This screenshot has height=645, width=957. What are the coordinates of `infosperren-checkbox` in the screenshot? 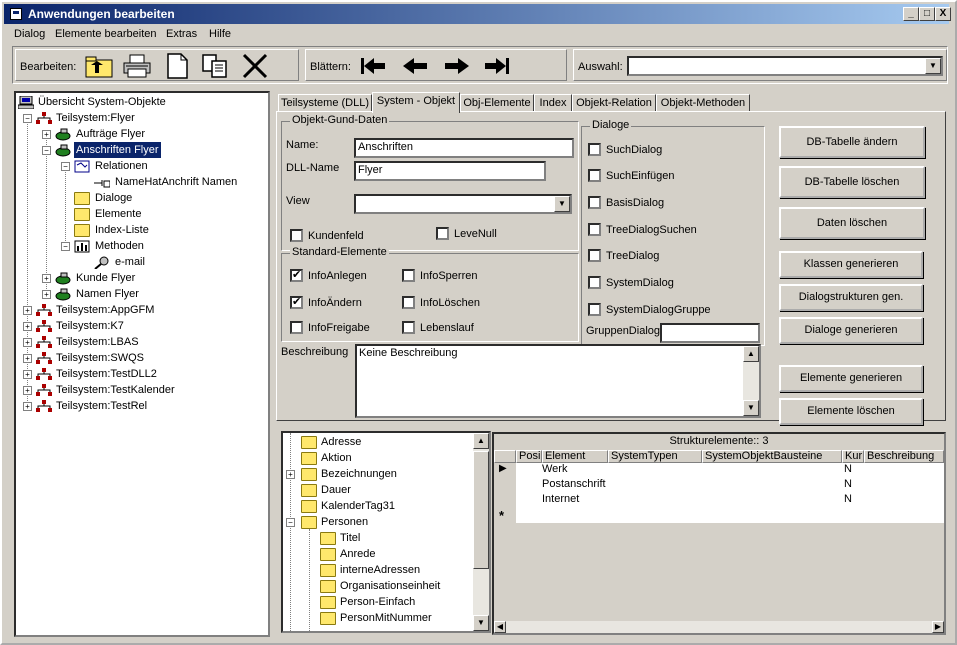 It's located at (408, 275).